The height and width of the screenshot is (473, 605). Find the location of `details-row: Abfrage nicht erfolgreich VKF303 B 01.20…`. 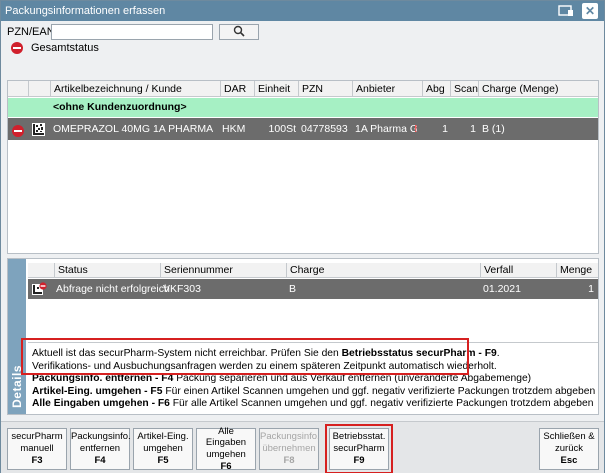

details-row: Abfrage nicht erfolgreich VKF303 B 01.20… is located at coordinates (313, 289).